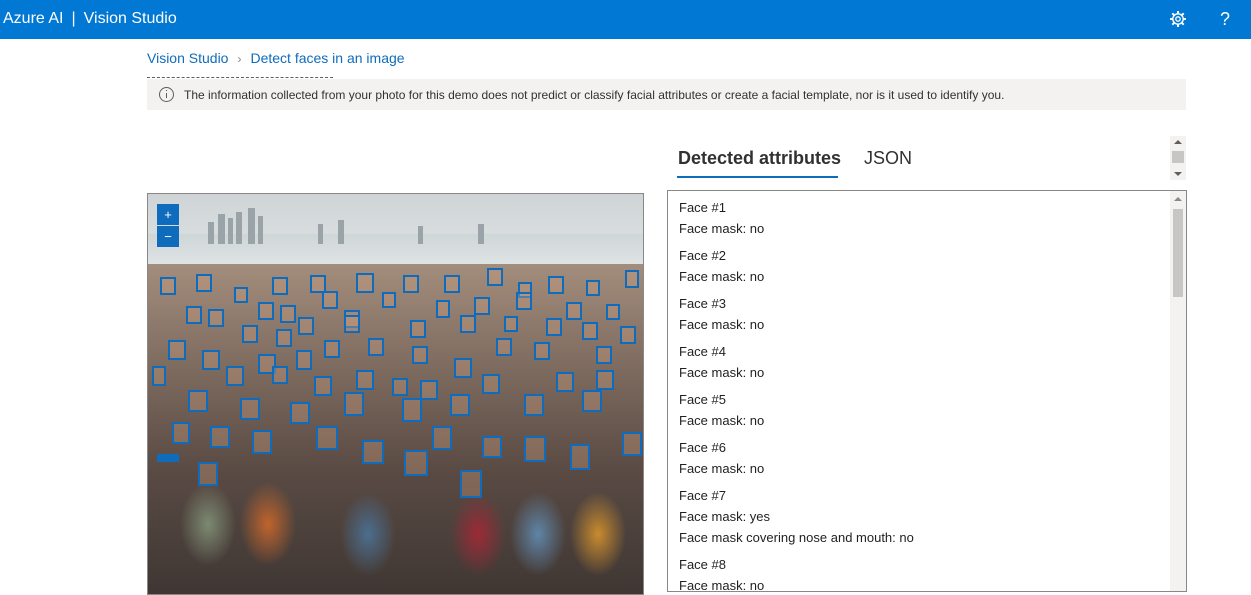 Image resolution: width=1251 pixels, height=595 pixels. What do you see at coordinates (1178, 391) in the screenshot?
I see `attributes-scrollbar` at bounding box center [1178, 391].